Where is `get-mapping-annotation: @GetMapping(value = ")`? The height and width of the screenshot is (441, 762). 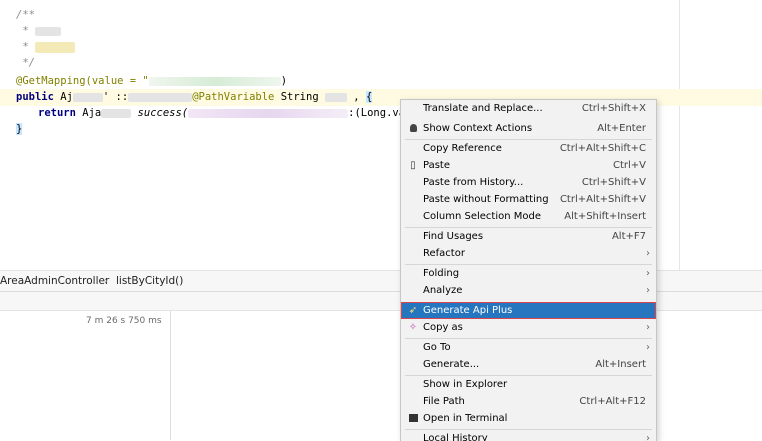
get-mapping-annotation: @GetMapping(value = ") is located at coordinates (152, 81).